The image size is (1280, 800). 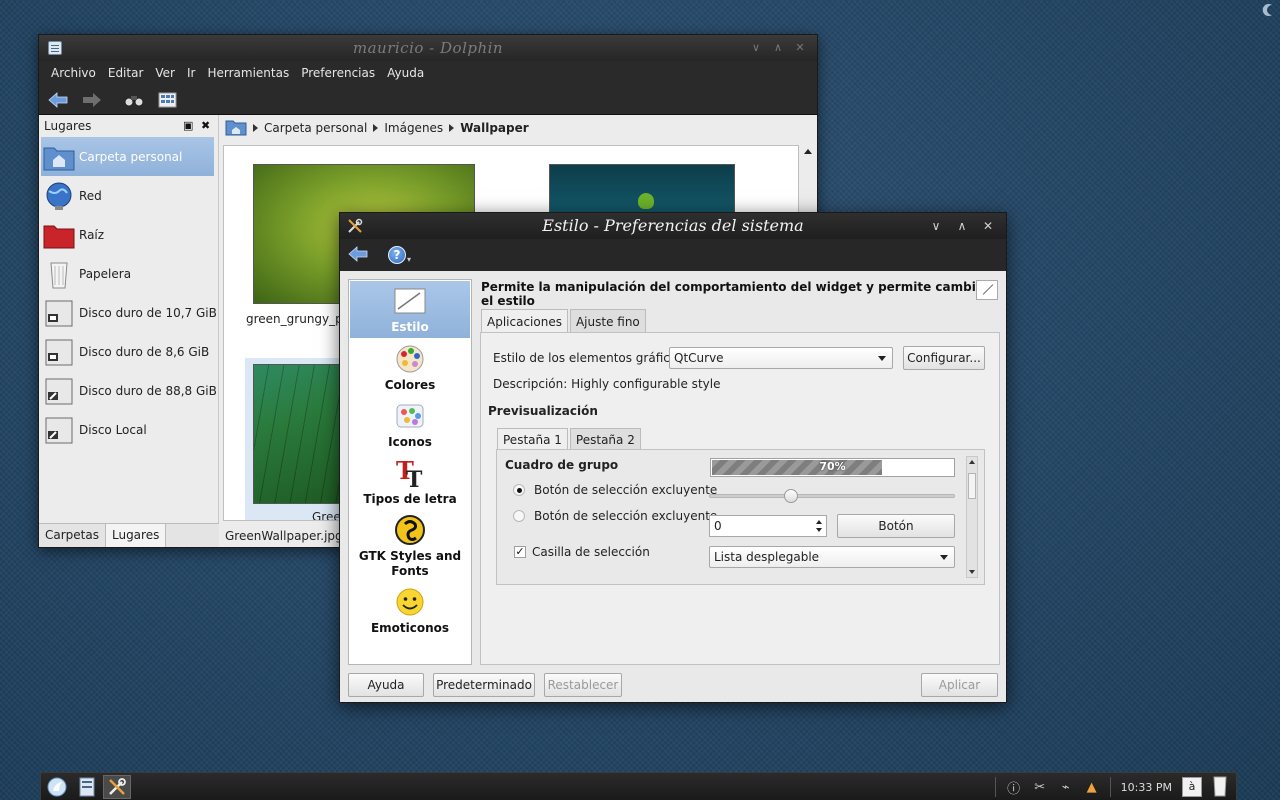 I want to click on menu-ayuda: Ayuda, so click(x=405, y=73).